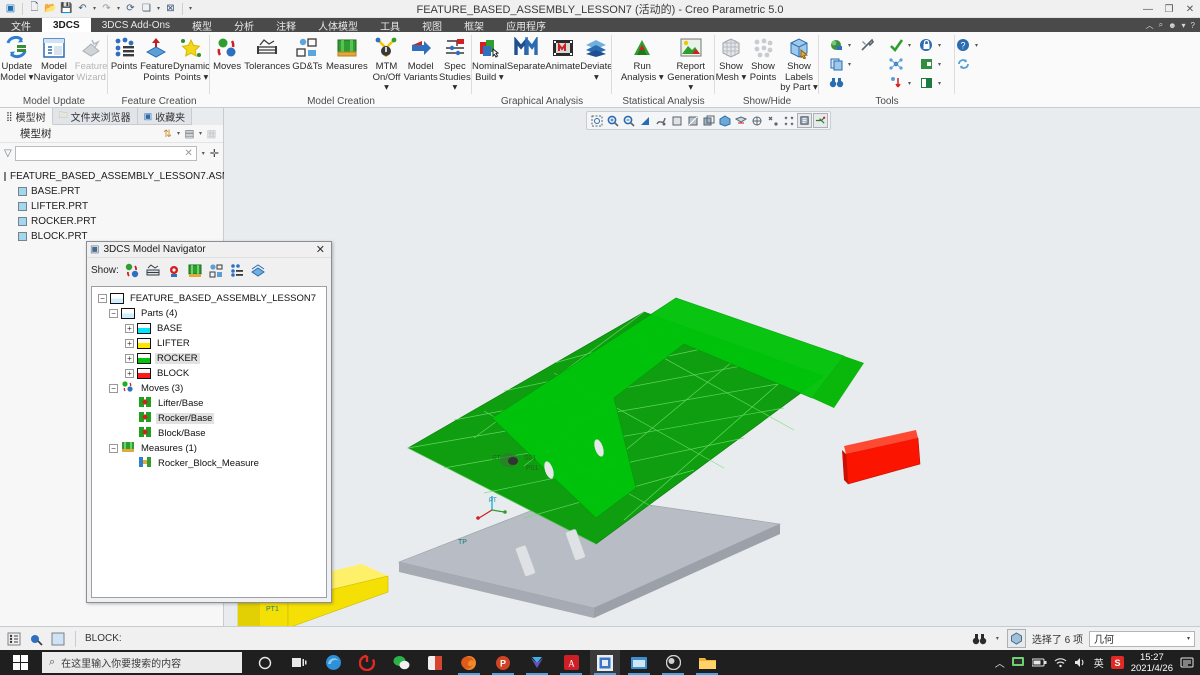 The height and width of the screenshot is (675, 1200). I want to click on taskbar-search-input: ⌕ 在这里输入你要搜索的内容, so click(142, 662).